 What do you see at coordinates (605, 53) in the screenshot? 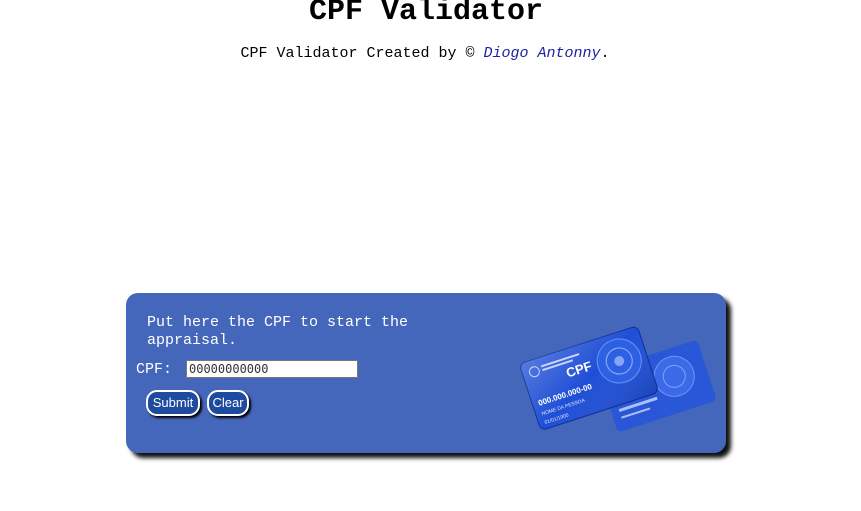
I see `credit-period: .` at bounding box center [605, 53].